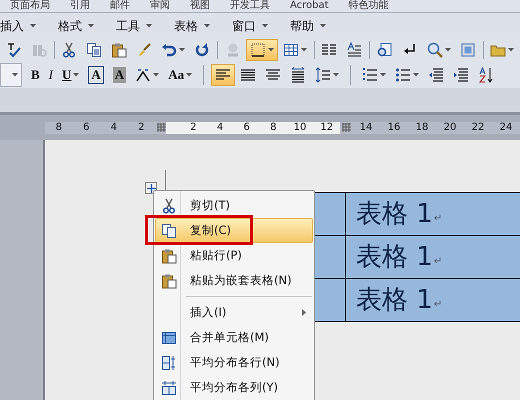 The image size is (520, 400). I want to click on ribbon-tab: 邮件, so click(120, 6).